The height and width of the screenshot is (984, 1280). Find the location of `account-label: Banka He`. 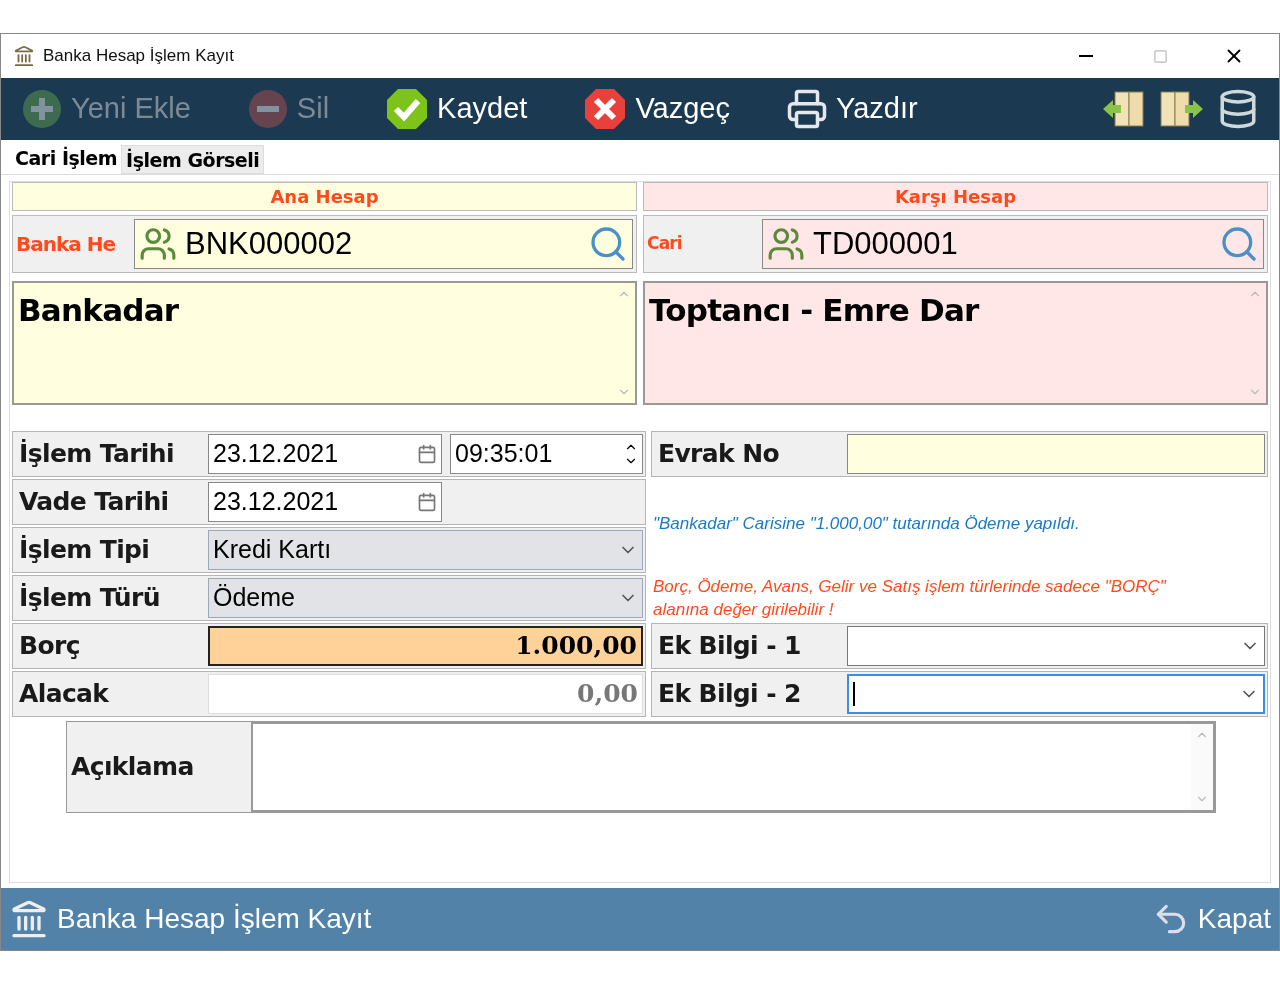

account-label: Banka He is located at coordinates (66, 244).